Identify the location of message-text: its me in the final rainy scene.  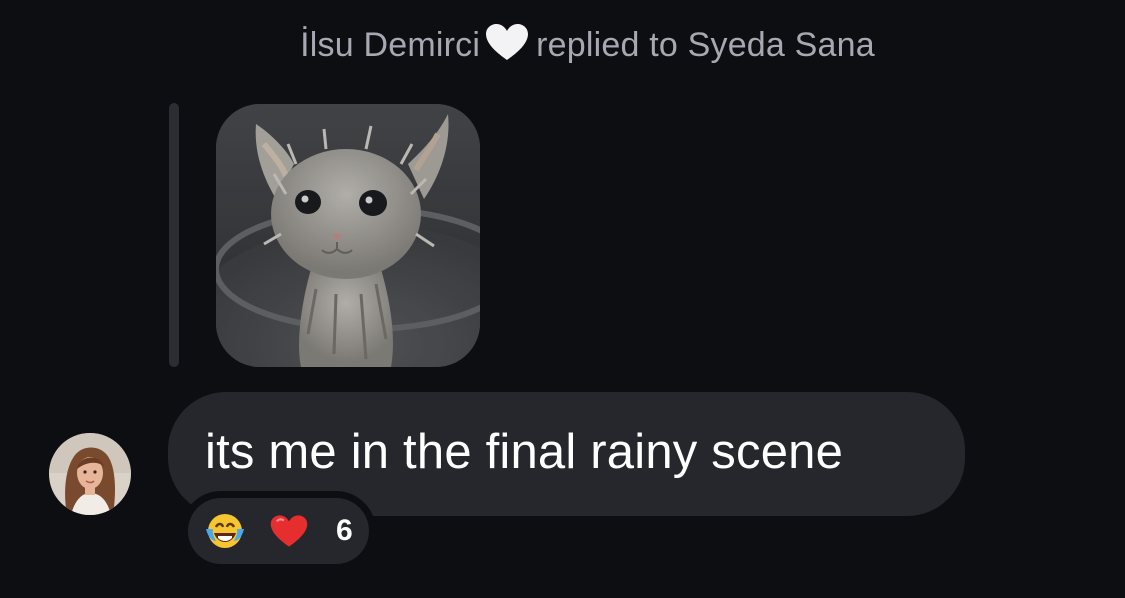
(524, 452).